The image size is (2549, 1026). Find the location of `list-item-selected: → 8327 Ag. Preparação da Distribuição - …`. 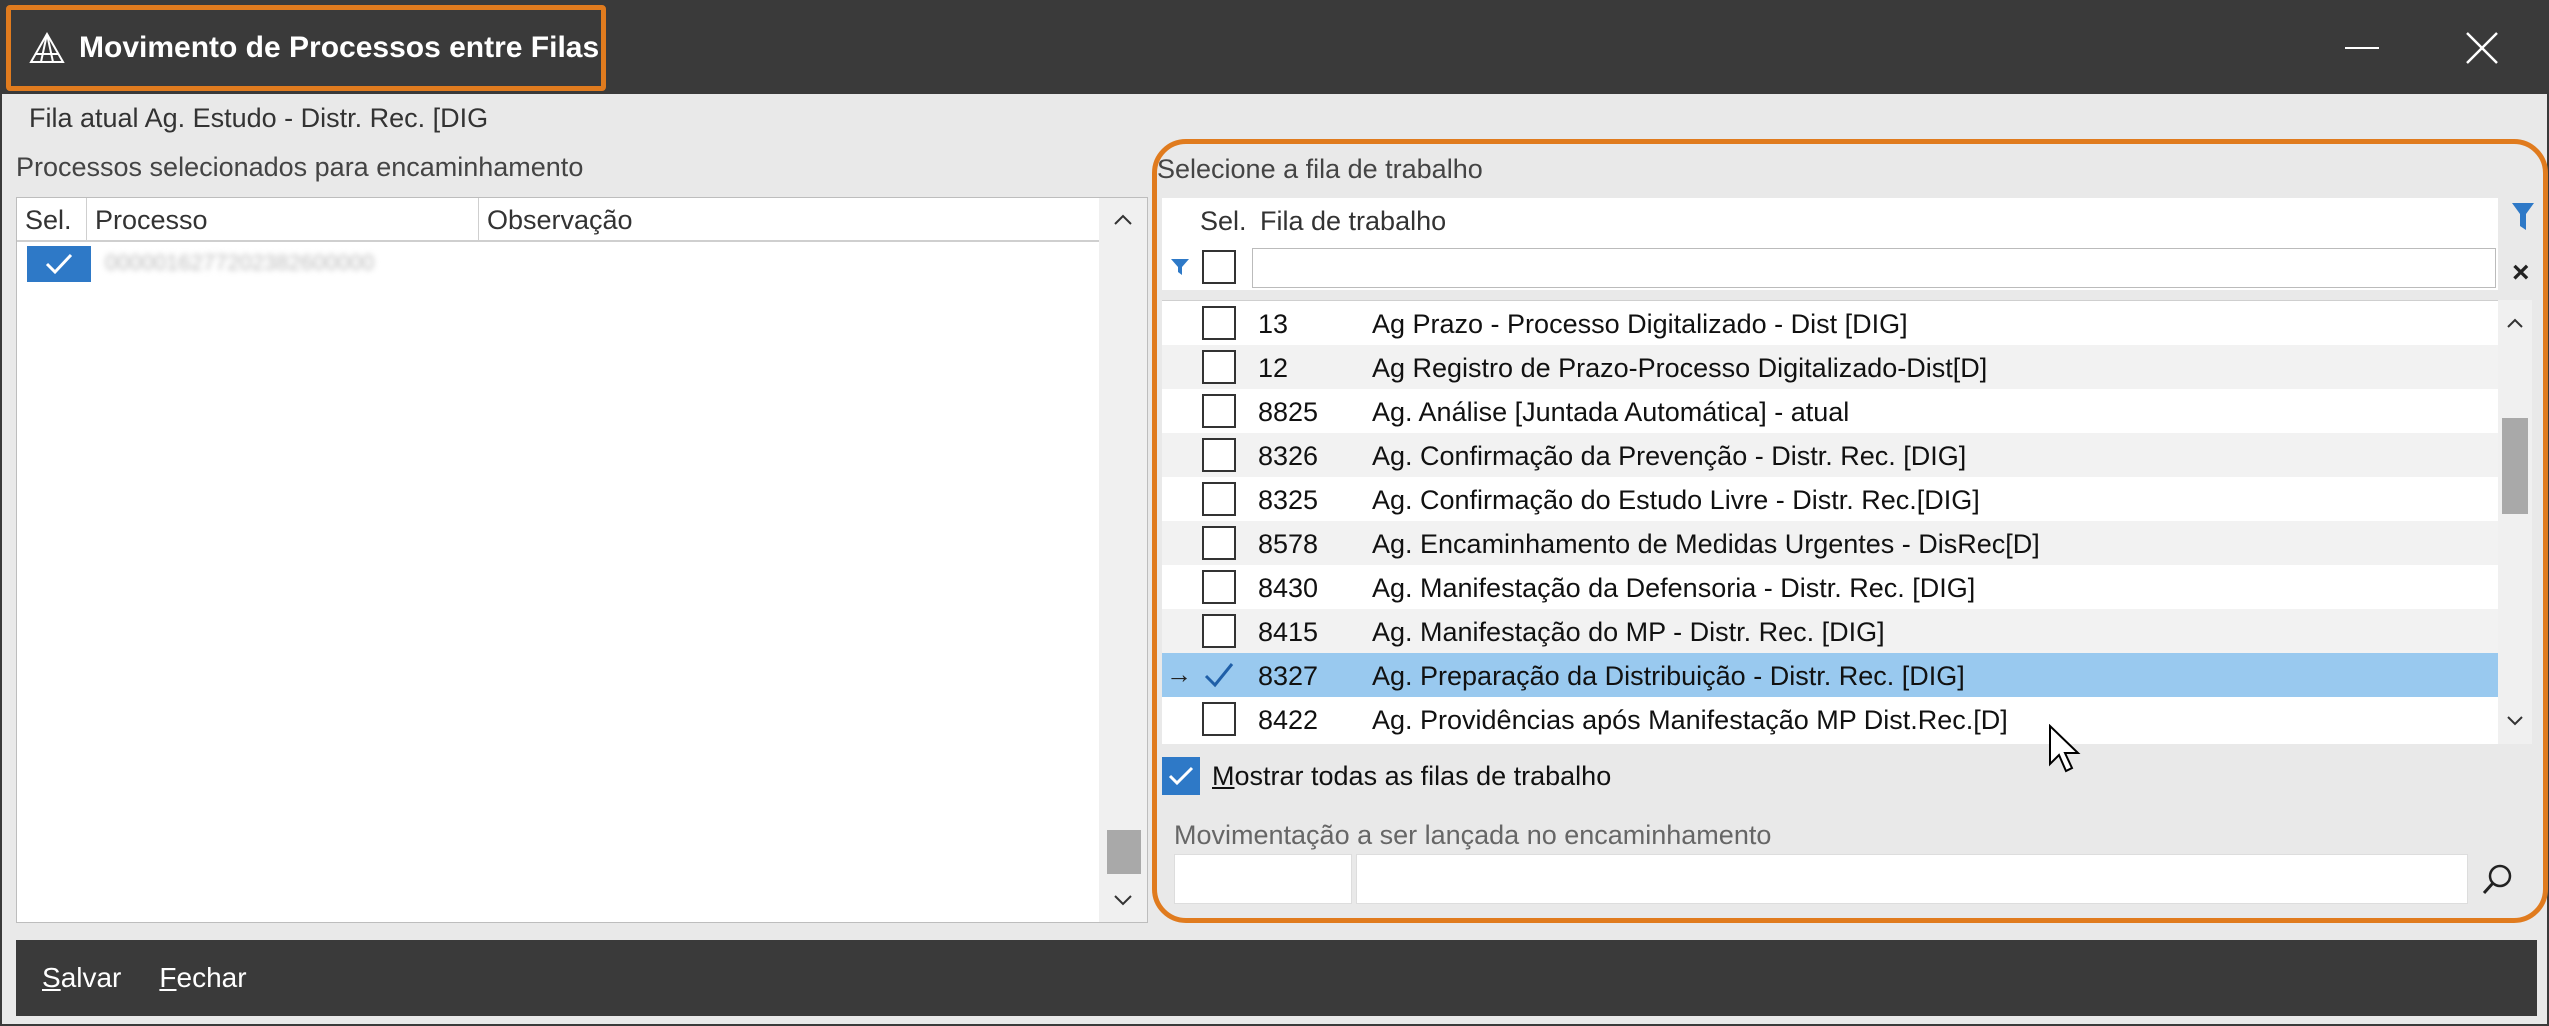

list-item-selected: → 8327 Ag. Preparação da Distribuição - … is located at coordinates (1830, 675).